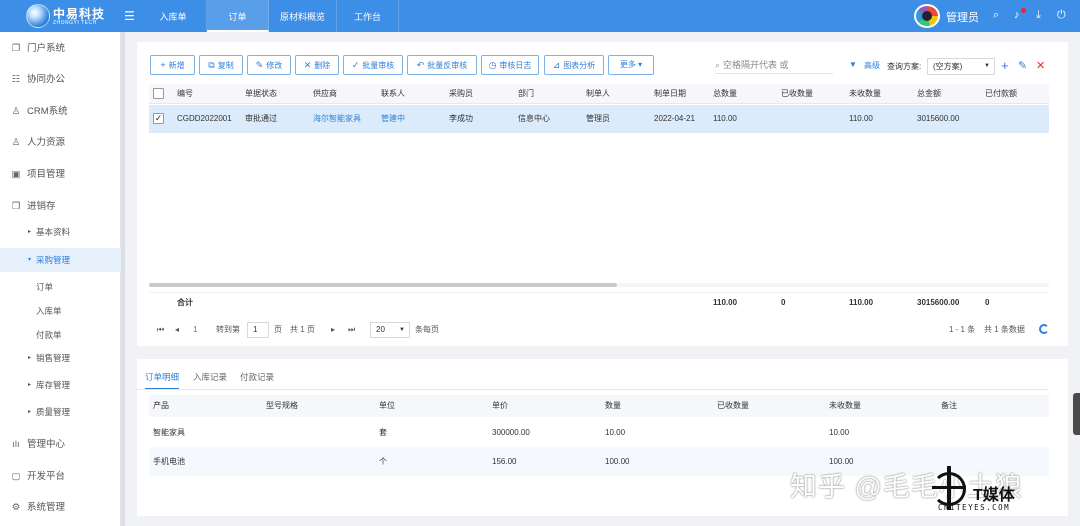  I want to click on tab-inbound: 入库单, so click(173, 16).